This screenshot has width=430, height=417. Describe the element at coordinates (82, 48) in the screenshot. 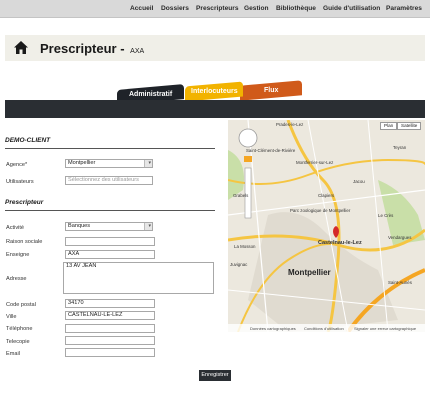

I see `page-title-text: Prescripteur -` at that location.